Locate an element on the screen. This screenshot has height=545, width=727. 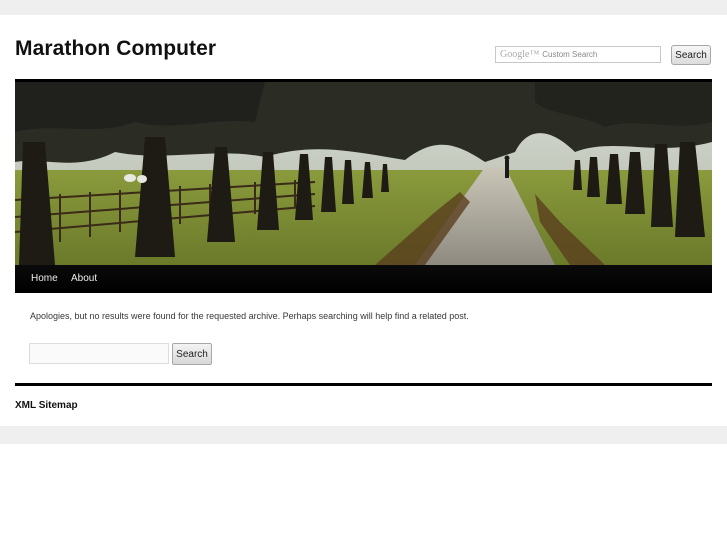
nav-item-home: Home is located at coordinates (44, 278).